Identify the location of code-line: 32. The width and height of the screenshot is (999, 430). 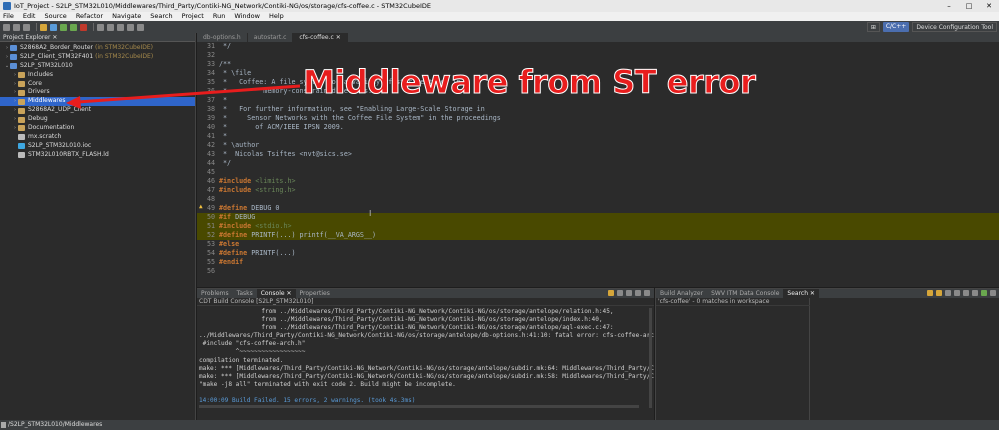
(598, 55).